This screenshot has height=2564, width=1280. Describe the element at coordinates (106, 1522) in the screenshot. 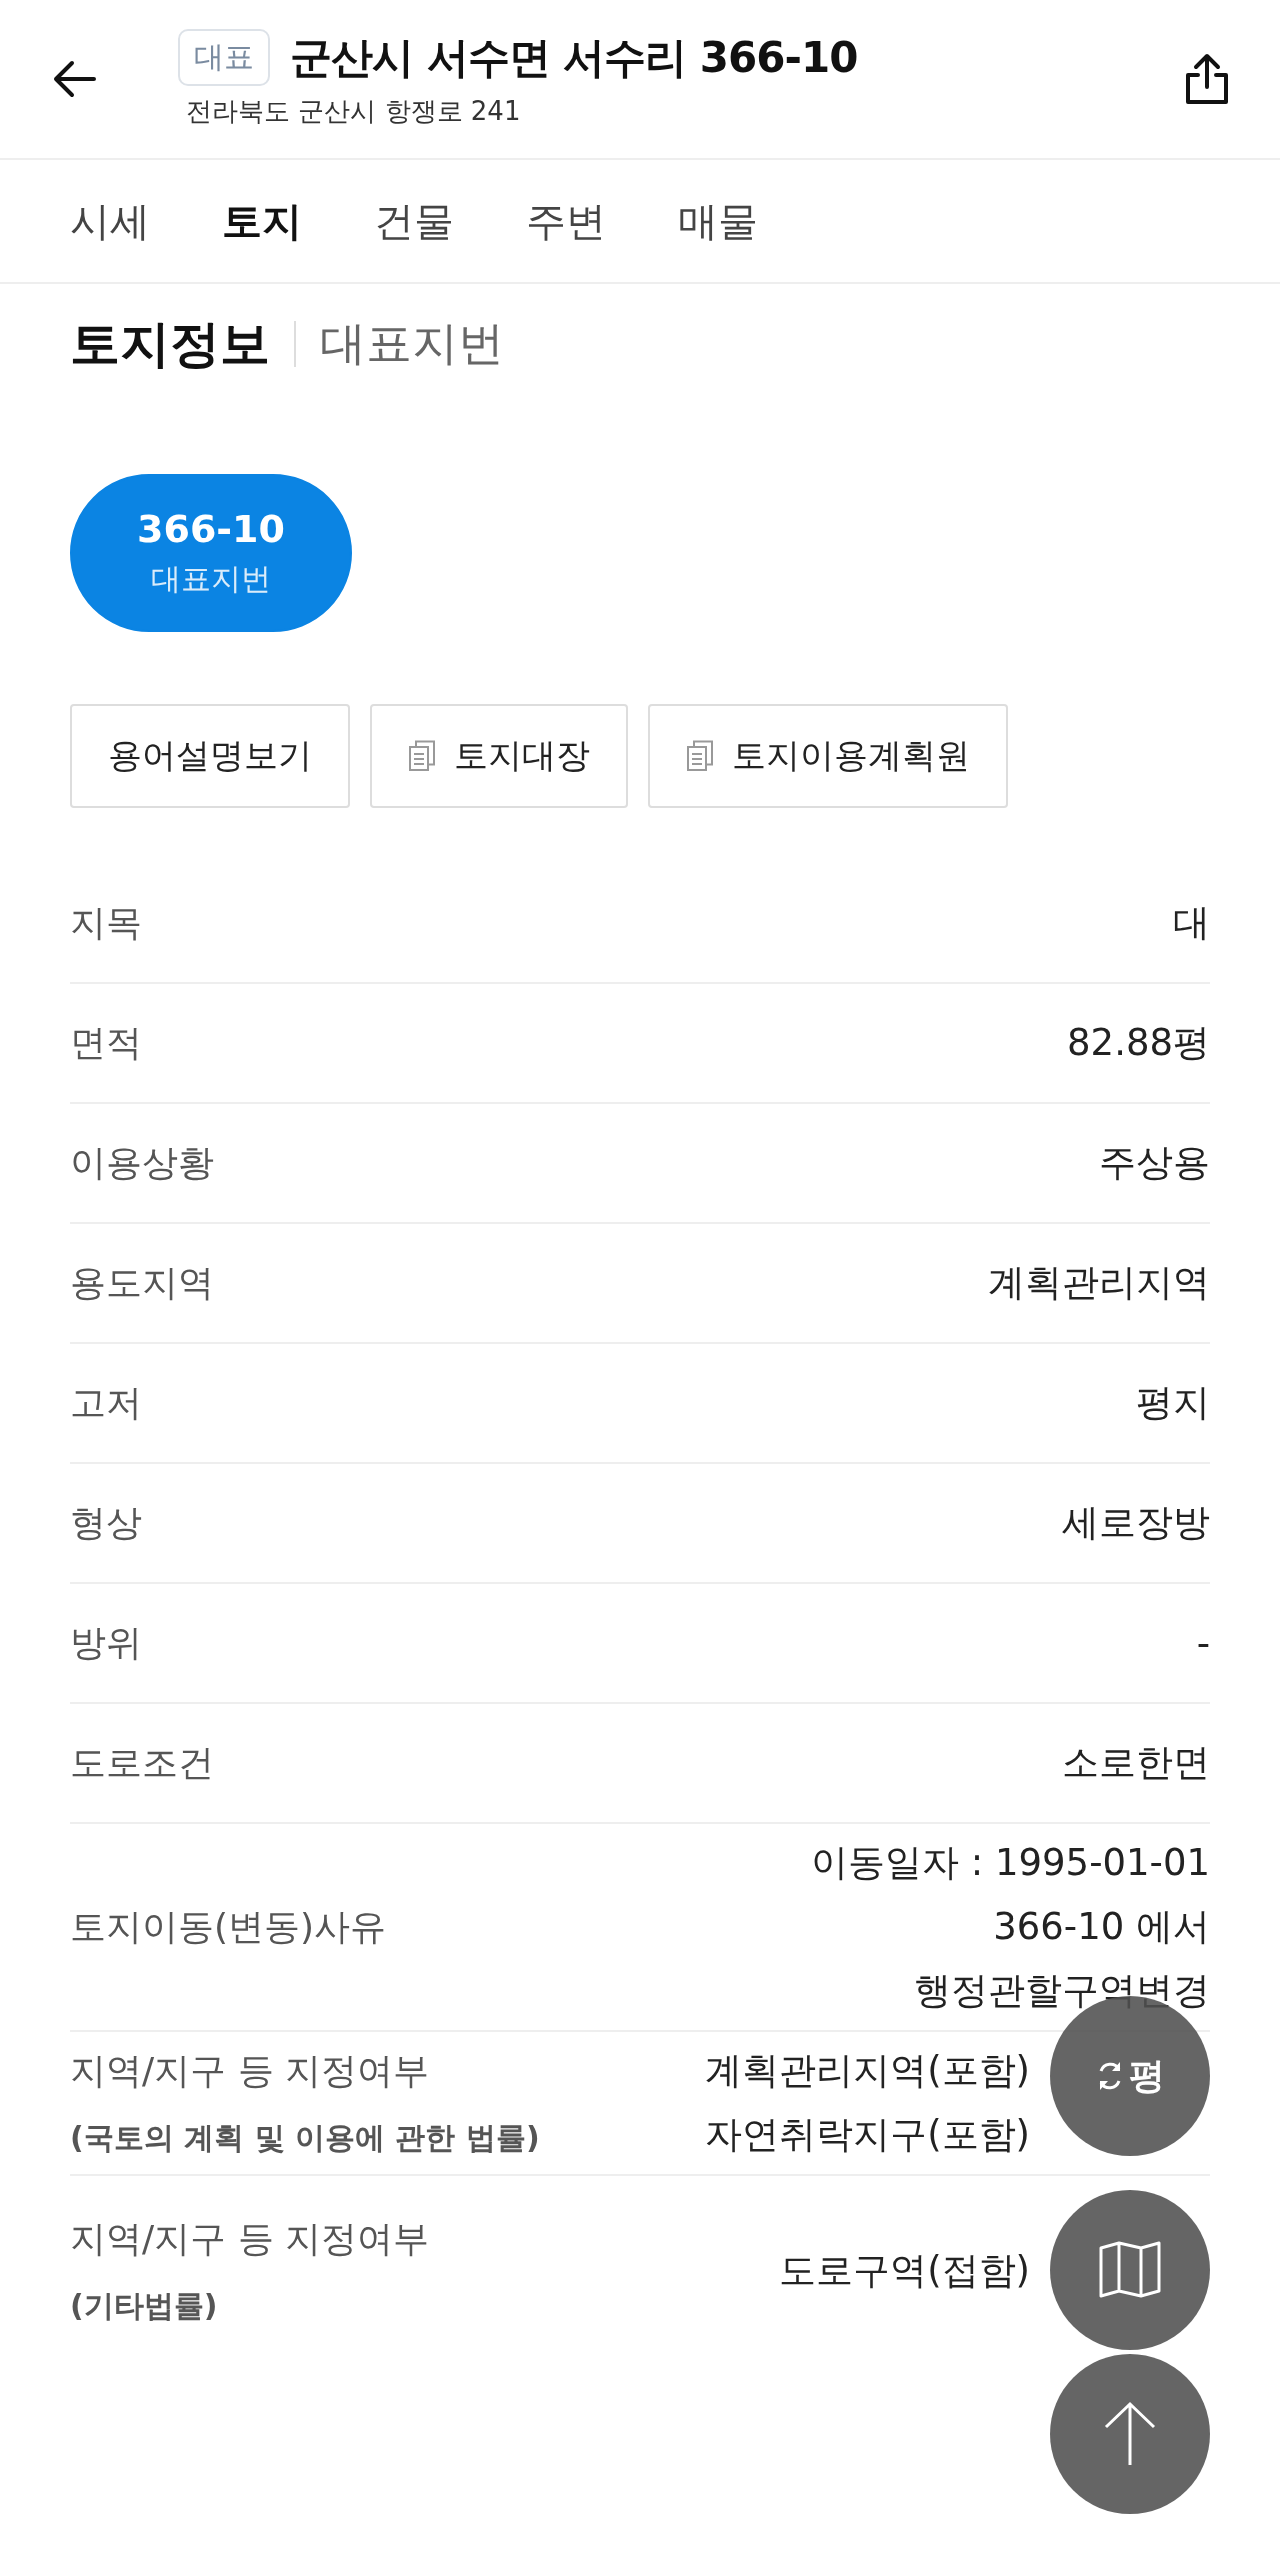

I see `row-label: 형상` at that location.